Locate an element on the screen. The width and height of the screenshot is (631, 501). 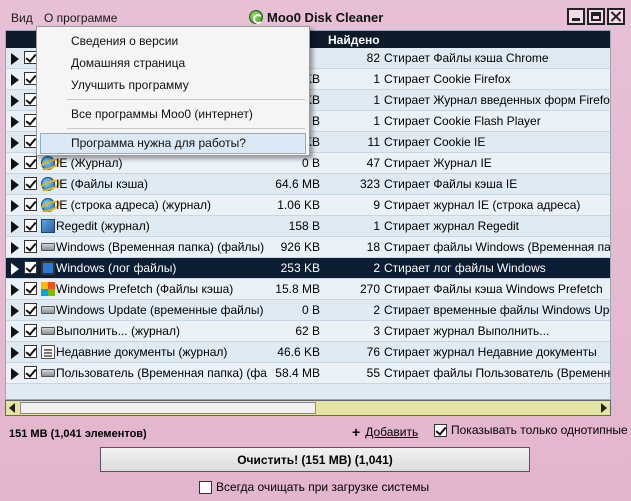
menu-need-program: Программа нужна для работы? is located at coordinates (158, 143).